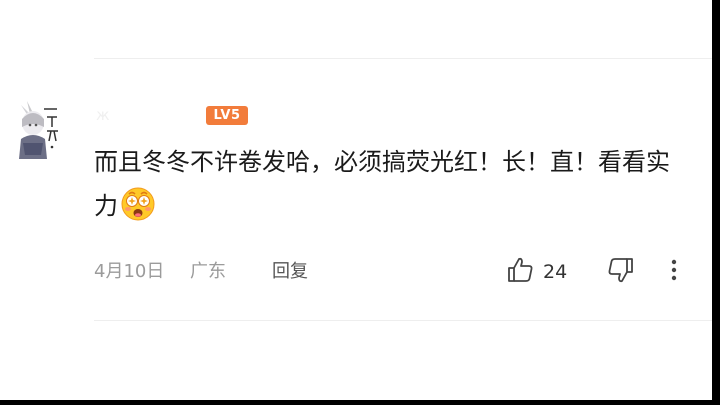 The height and width of the screenshot is (405, 720). Describe the element at coordinates (227, 115) in the screenshot. I see `level-badge: LV5` at that location.